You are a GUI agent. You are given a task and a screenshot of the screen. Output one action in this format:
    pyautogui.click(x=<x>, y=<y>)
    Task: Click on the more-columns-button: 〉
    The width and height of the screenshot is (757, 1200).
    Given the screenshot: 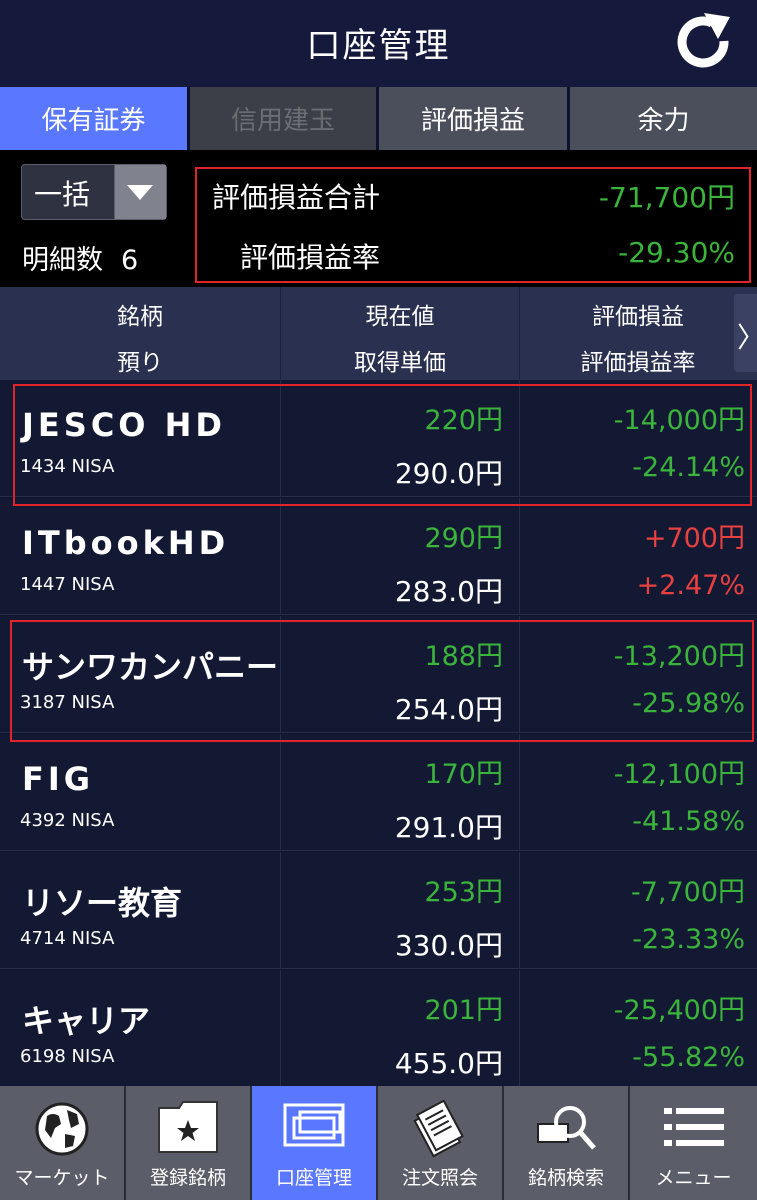 What is the action you would take?
    pyautogui.click(x=745, y=333)
    